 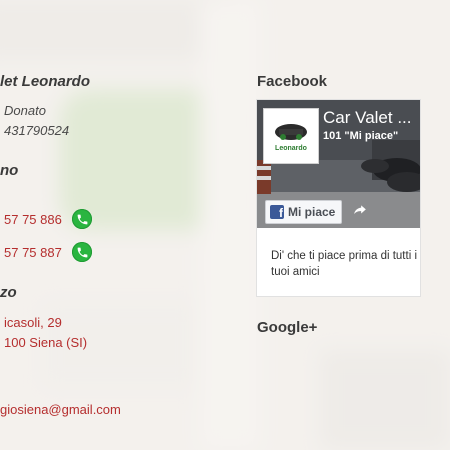 What do you see at coordinates (33, 252) in the screenshot?
I see `phone-link-2: 57 75 887` at bounding box center [33, 252].